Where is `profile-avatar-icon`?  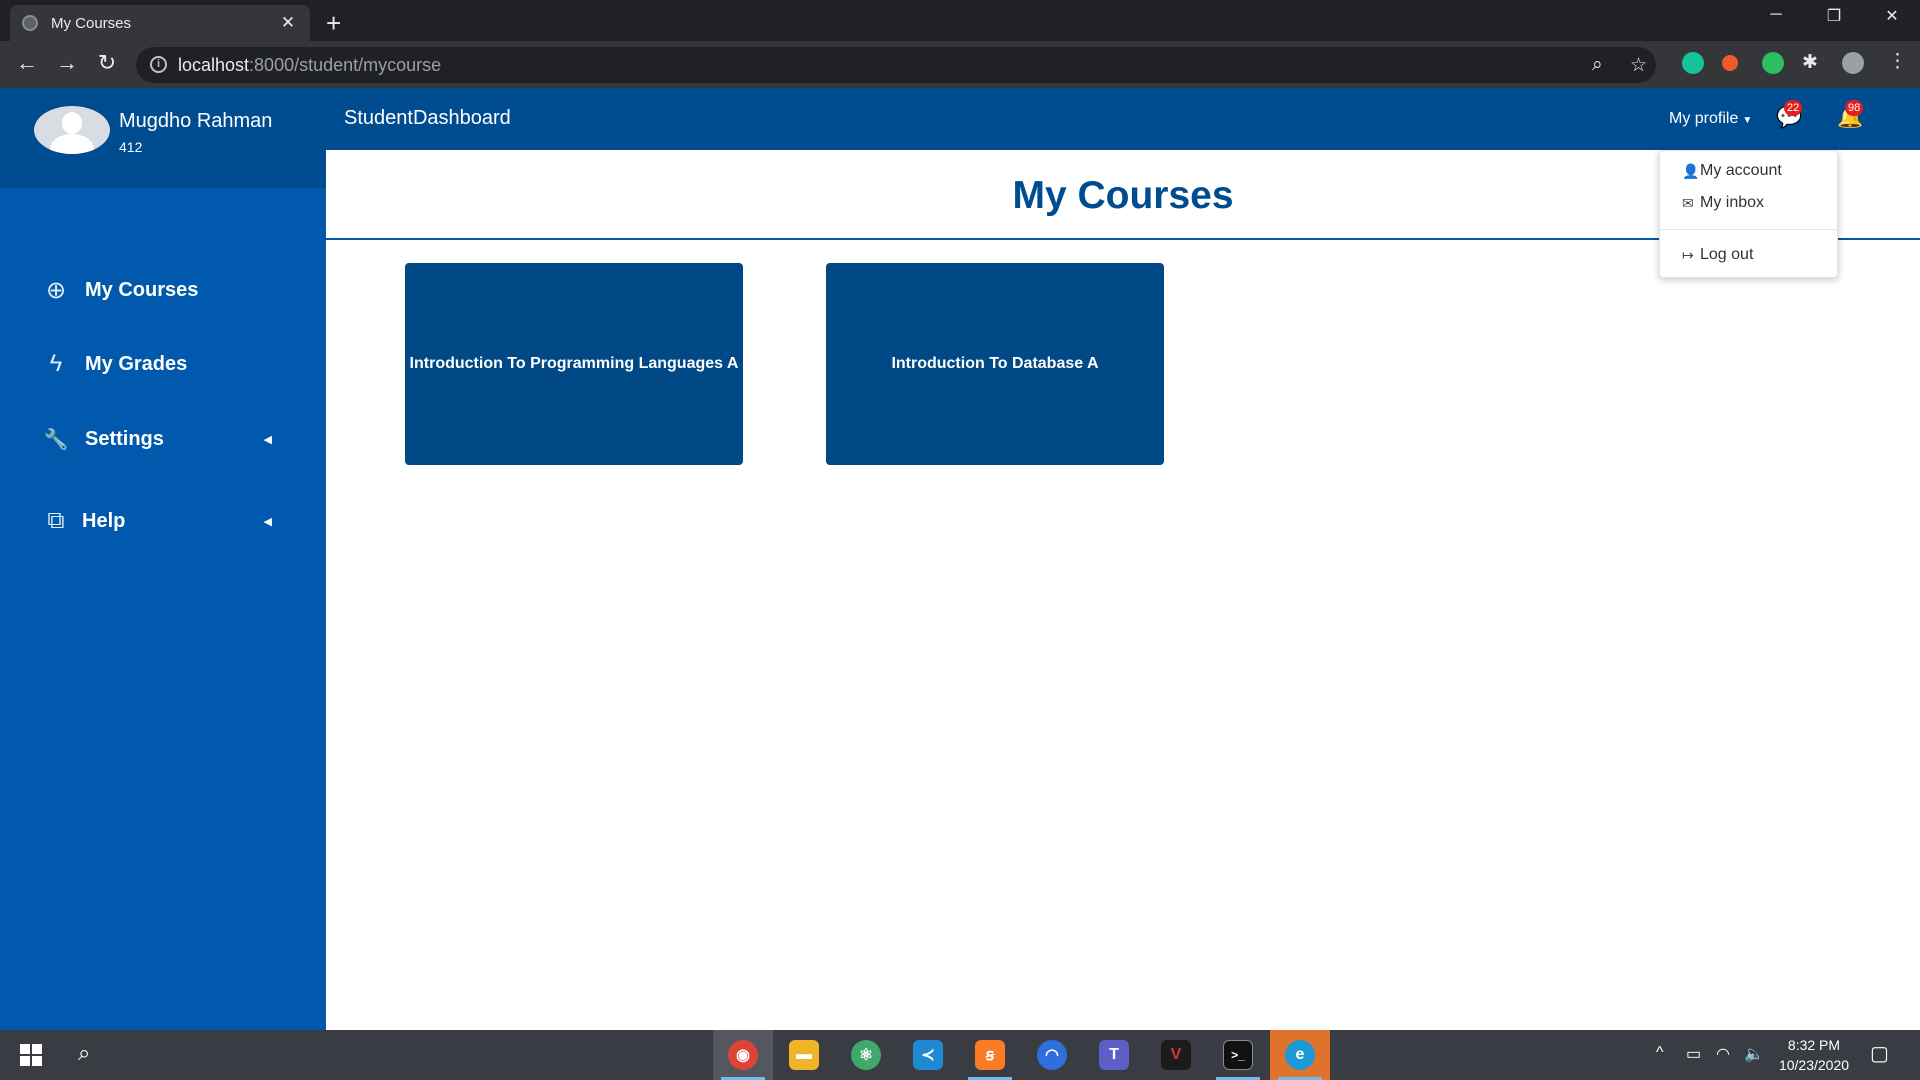
profile-avatar-icon is located at coordinates (1853, 63).